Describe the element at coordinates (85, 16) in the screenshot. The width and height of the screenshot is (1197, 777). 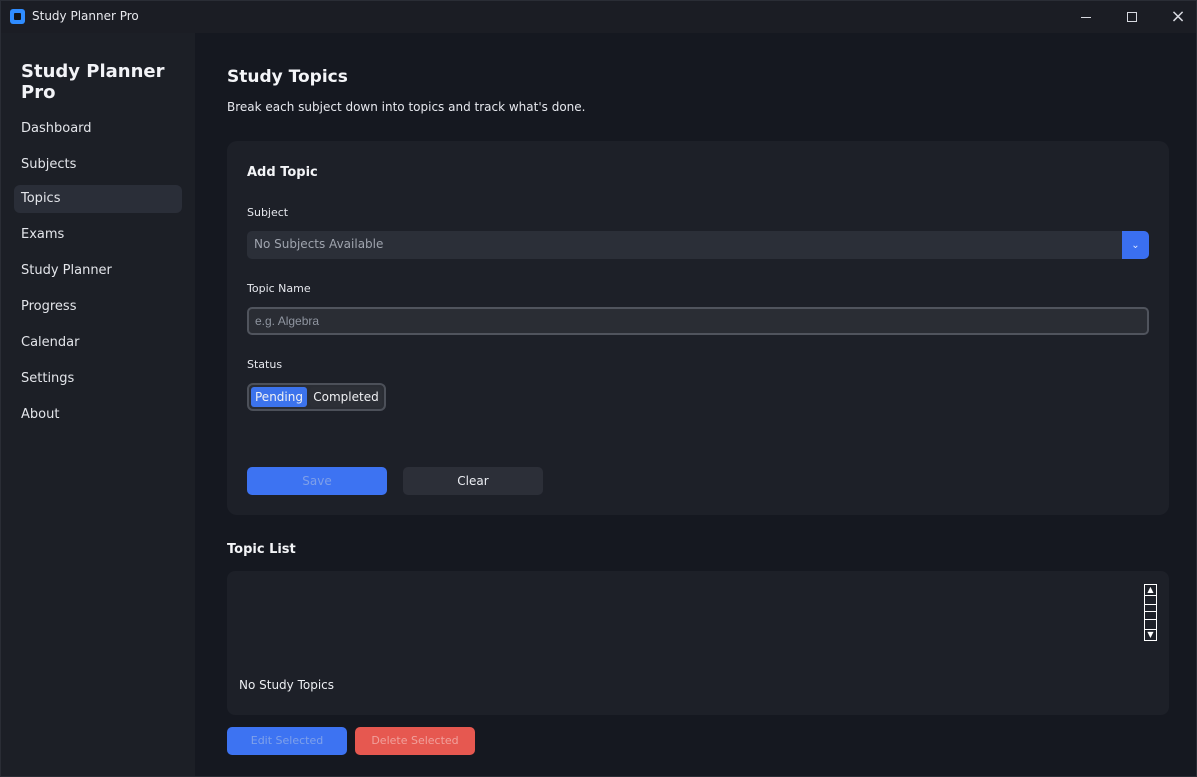
I see `window-title: Study Planner Pro` at that location.